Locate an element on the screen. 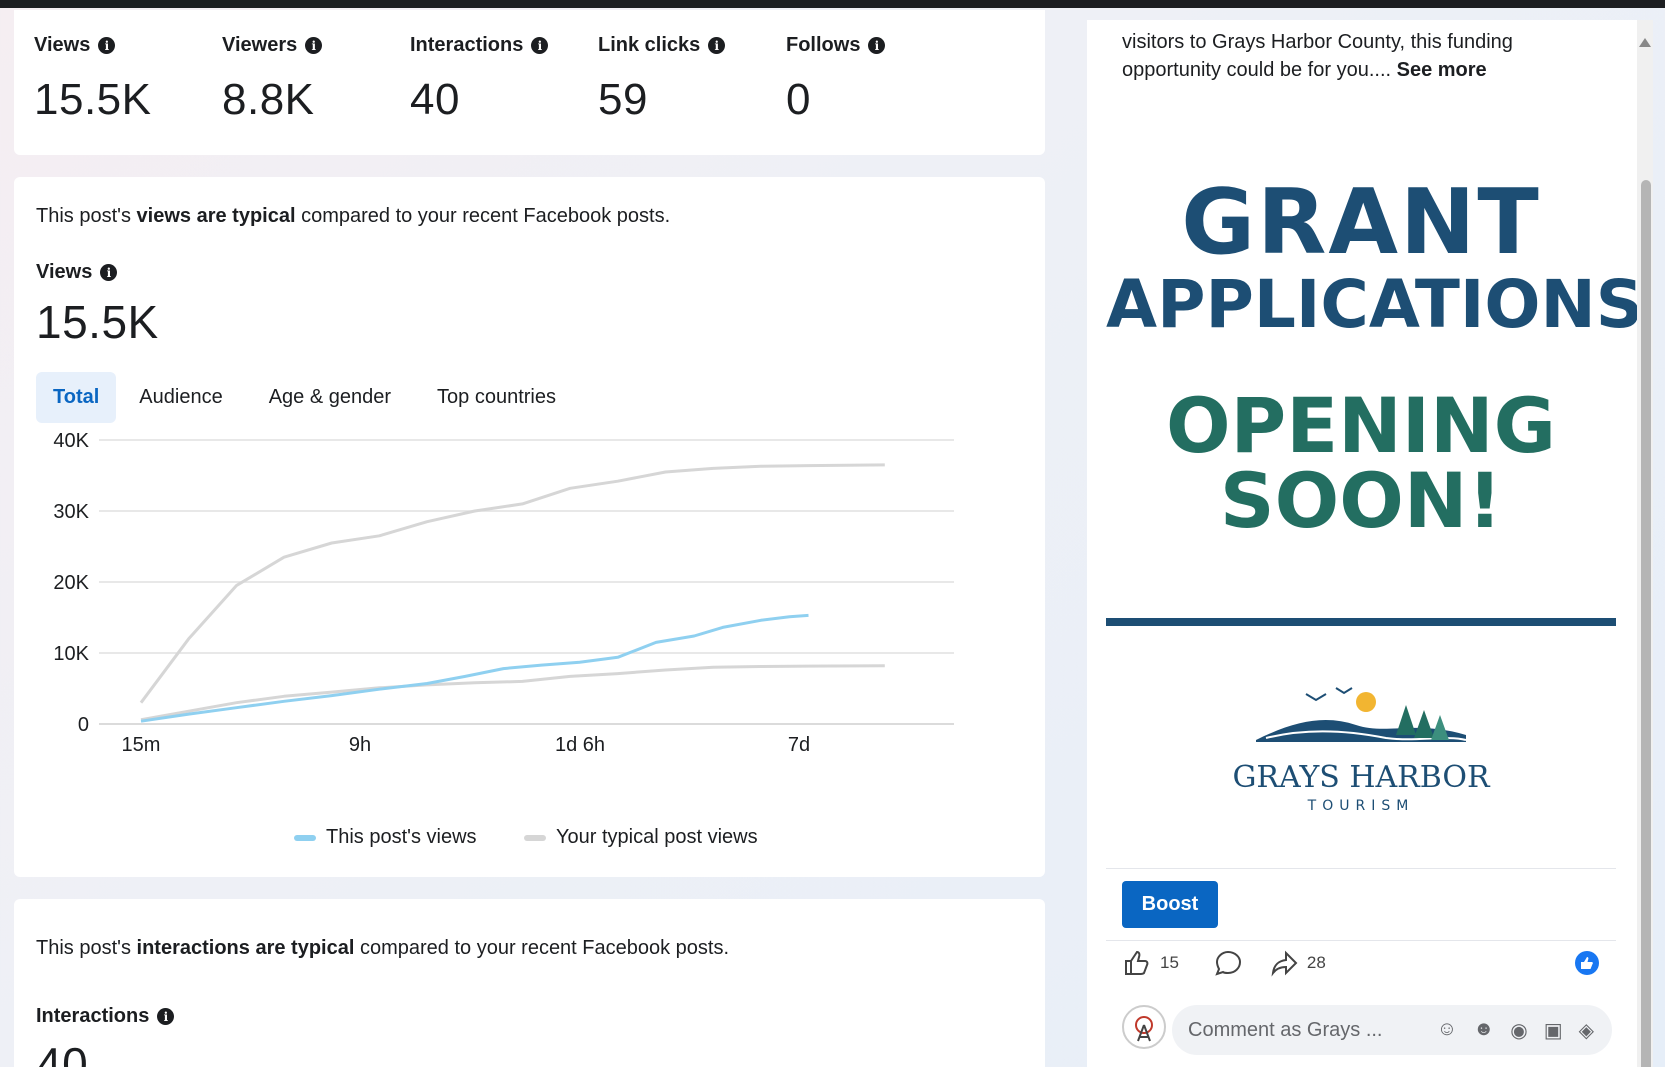 This screenshot has width=1665, height=1067. legend-this-post: This post's views is located at coordinates (385, 837).